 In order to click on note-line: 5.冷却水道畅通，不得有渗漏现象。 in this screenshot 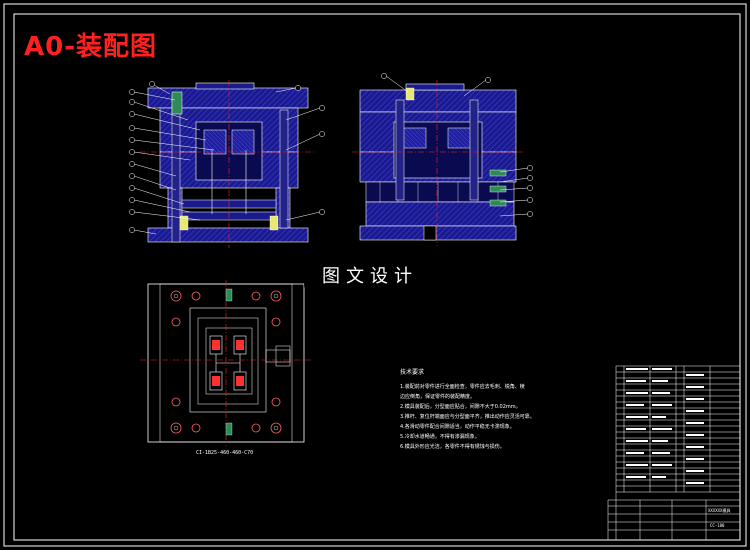, I will do `click(440, 437)`.